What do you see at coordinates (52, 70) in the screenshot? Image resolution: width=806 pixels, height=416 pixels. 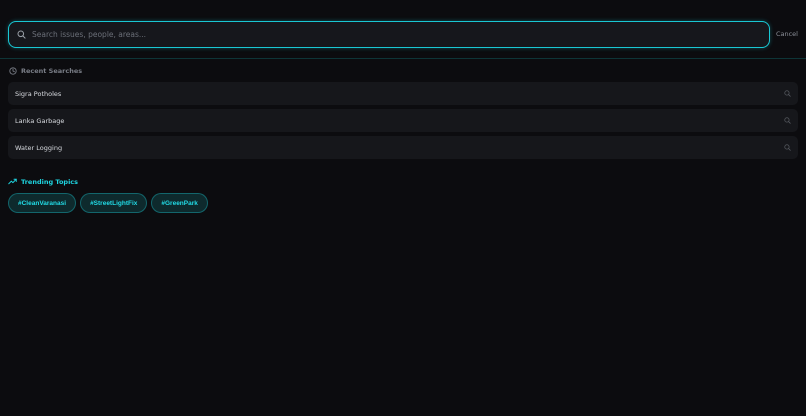 I see `recent-searches-title: Recent Searches` at bounding box center [52, 70].